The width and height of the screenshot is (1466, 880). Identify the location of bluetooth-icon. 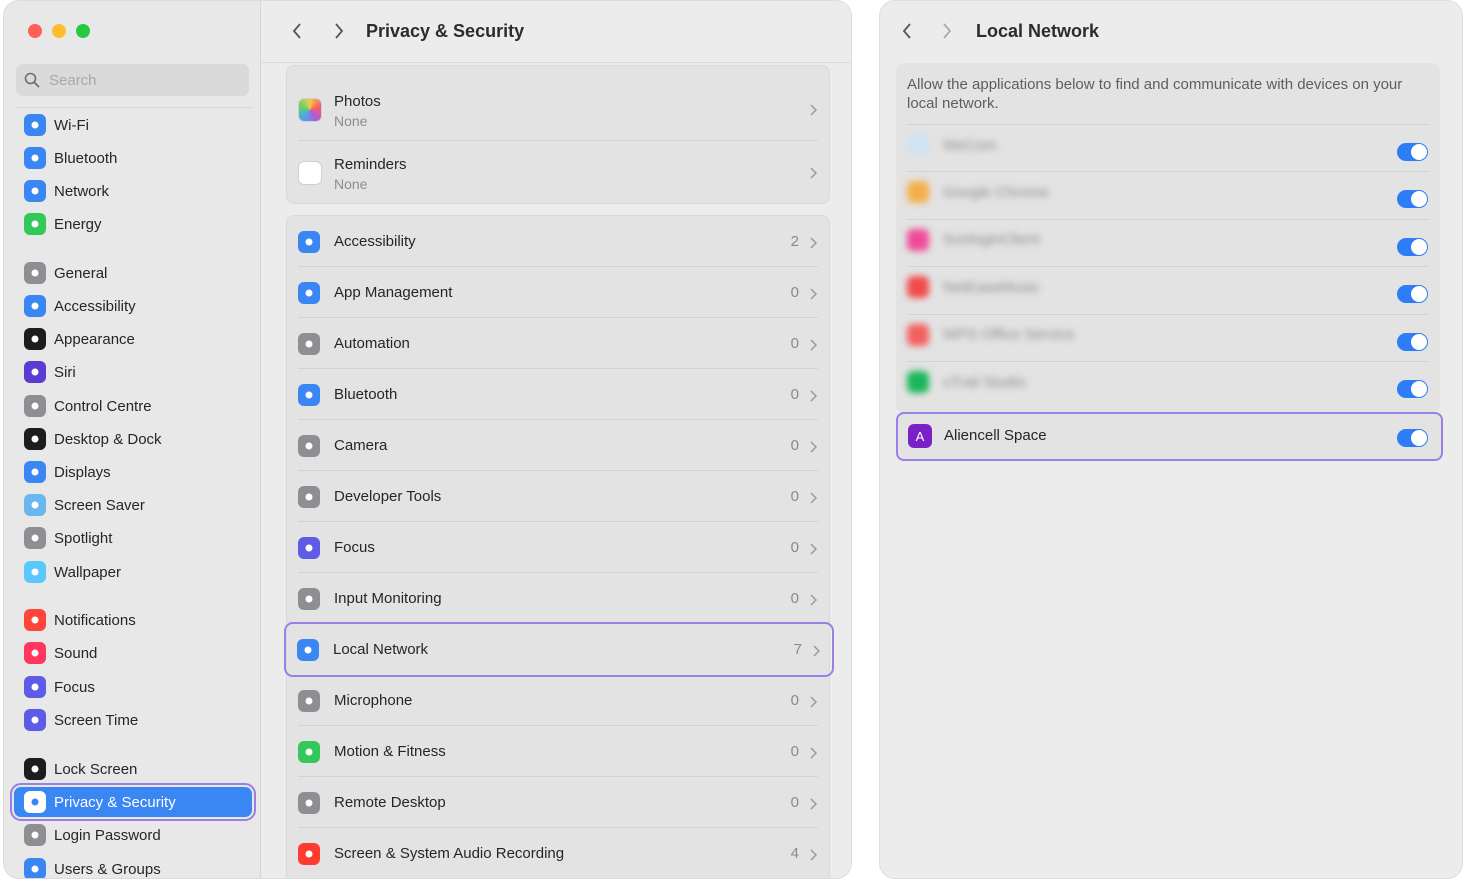
(35, 158).